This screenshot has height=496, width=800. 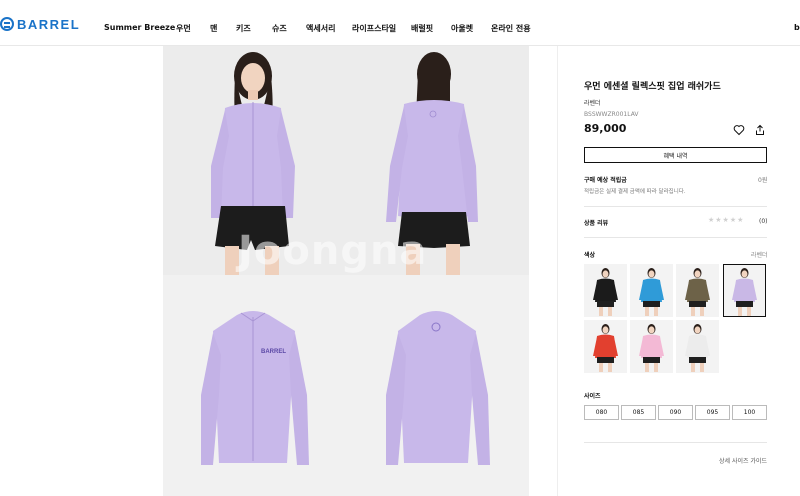 What do you see at coordinates (422, 28) in the screenshot?
I see `nav-item-barrelfit: 배럴핏` at bounding box center [422, 28].